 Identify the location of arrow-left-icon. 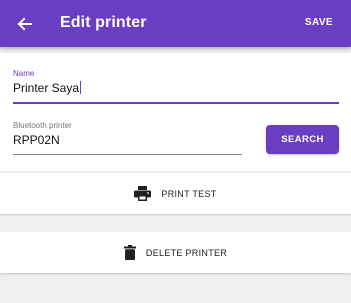
(24, 24).